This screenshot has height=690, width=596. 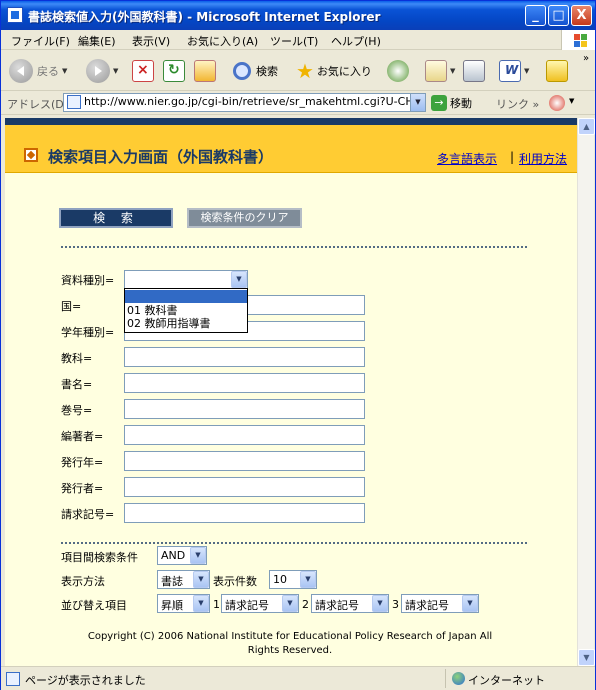 What do you see at coordinates (82, 436) in the screenshot?
I see `label-editor: 編著者=` at bounding box center [82, 436].